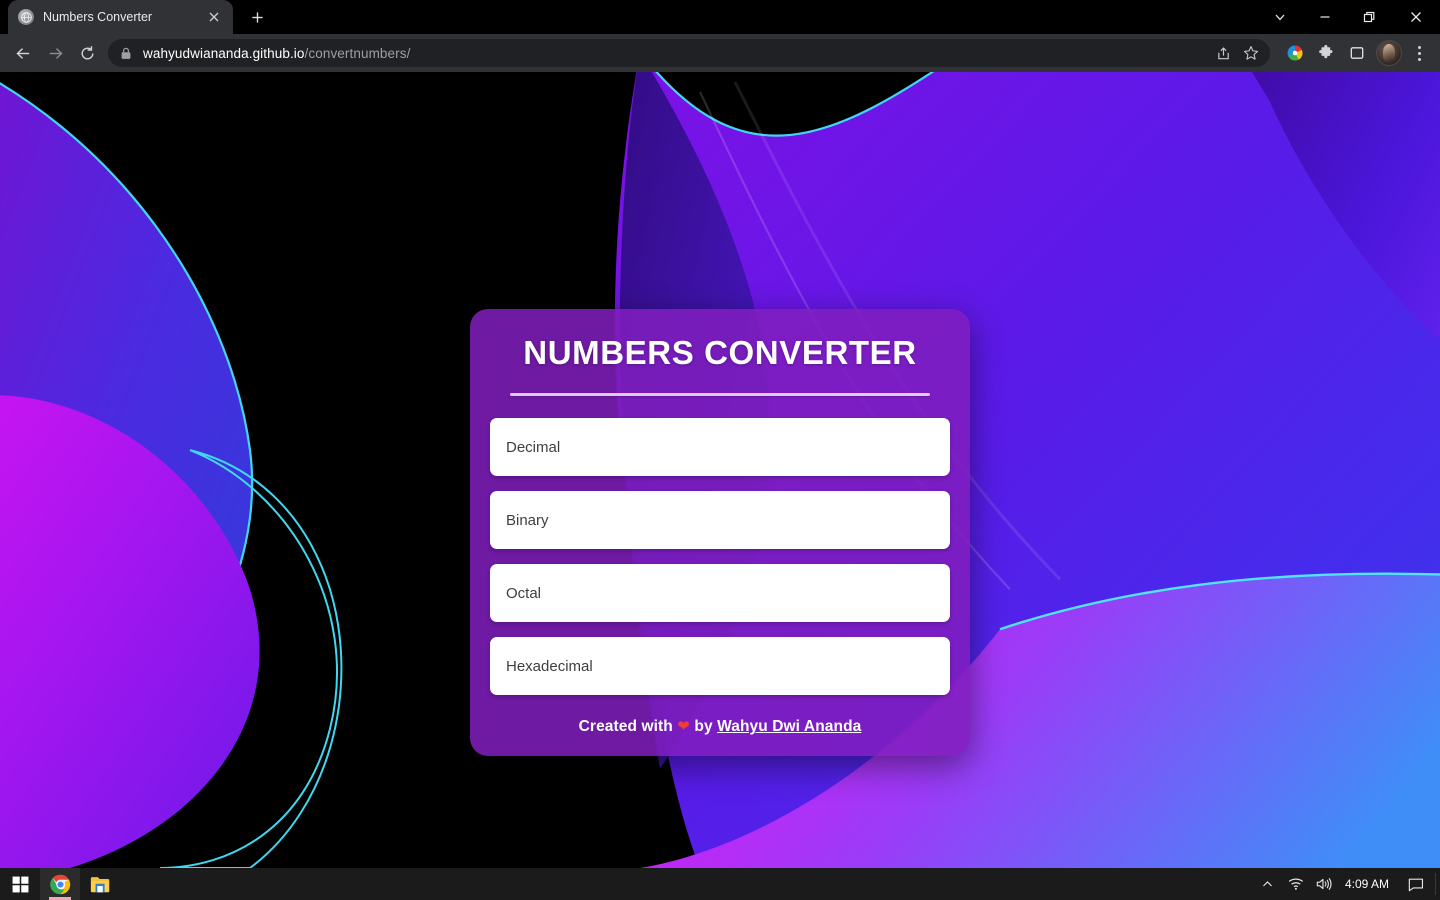  Describe the element at coordinates (1369, 884) in the screenshot. I see `tray-clock: 4:09 AM` at that location.